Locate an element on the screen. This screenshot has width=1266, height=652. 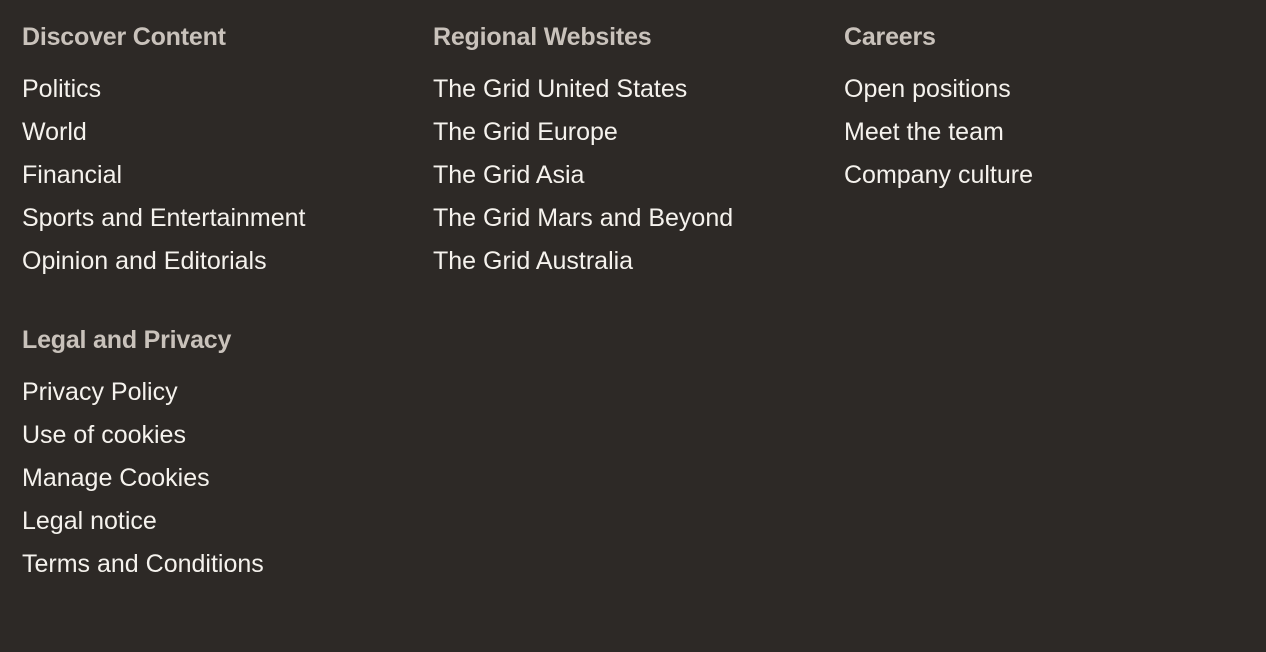
footer-link-privacy-policy: Privacy Policy is located at coordinates (207, 392).